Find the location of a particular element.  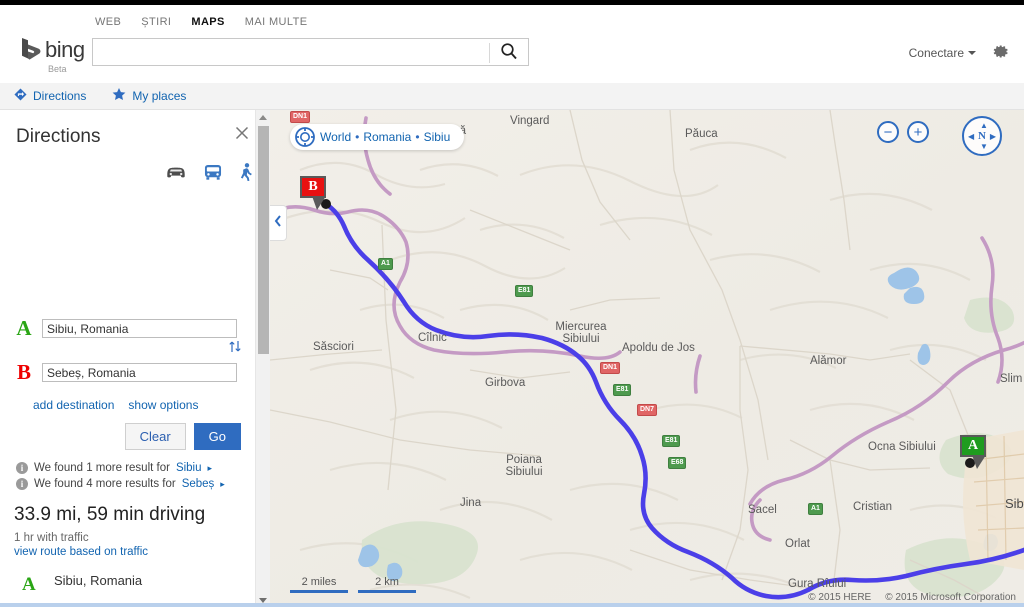

compass-up-icon: ▲ is located at coordinates (984, 126).